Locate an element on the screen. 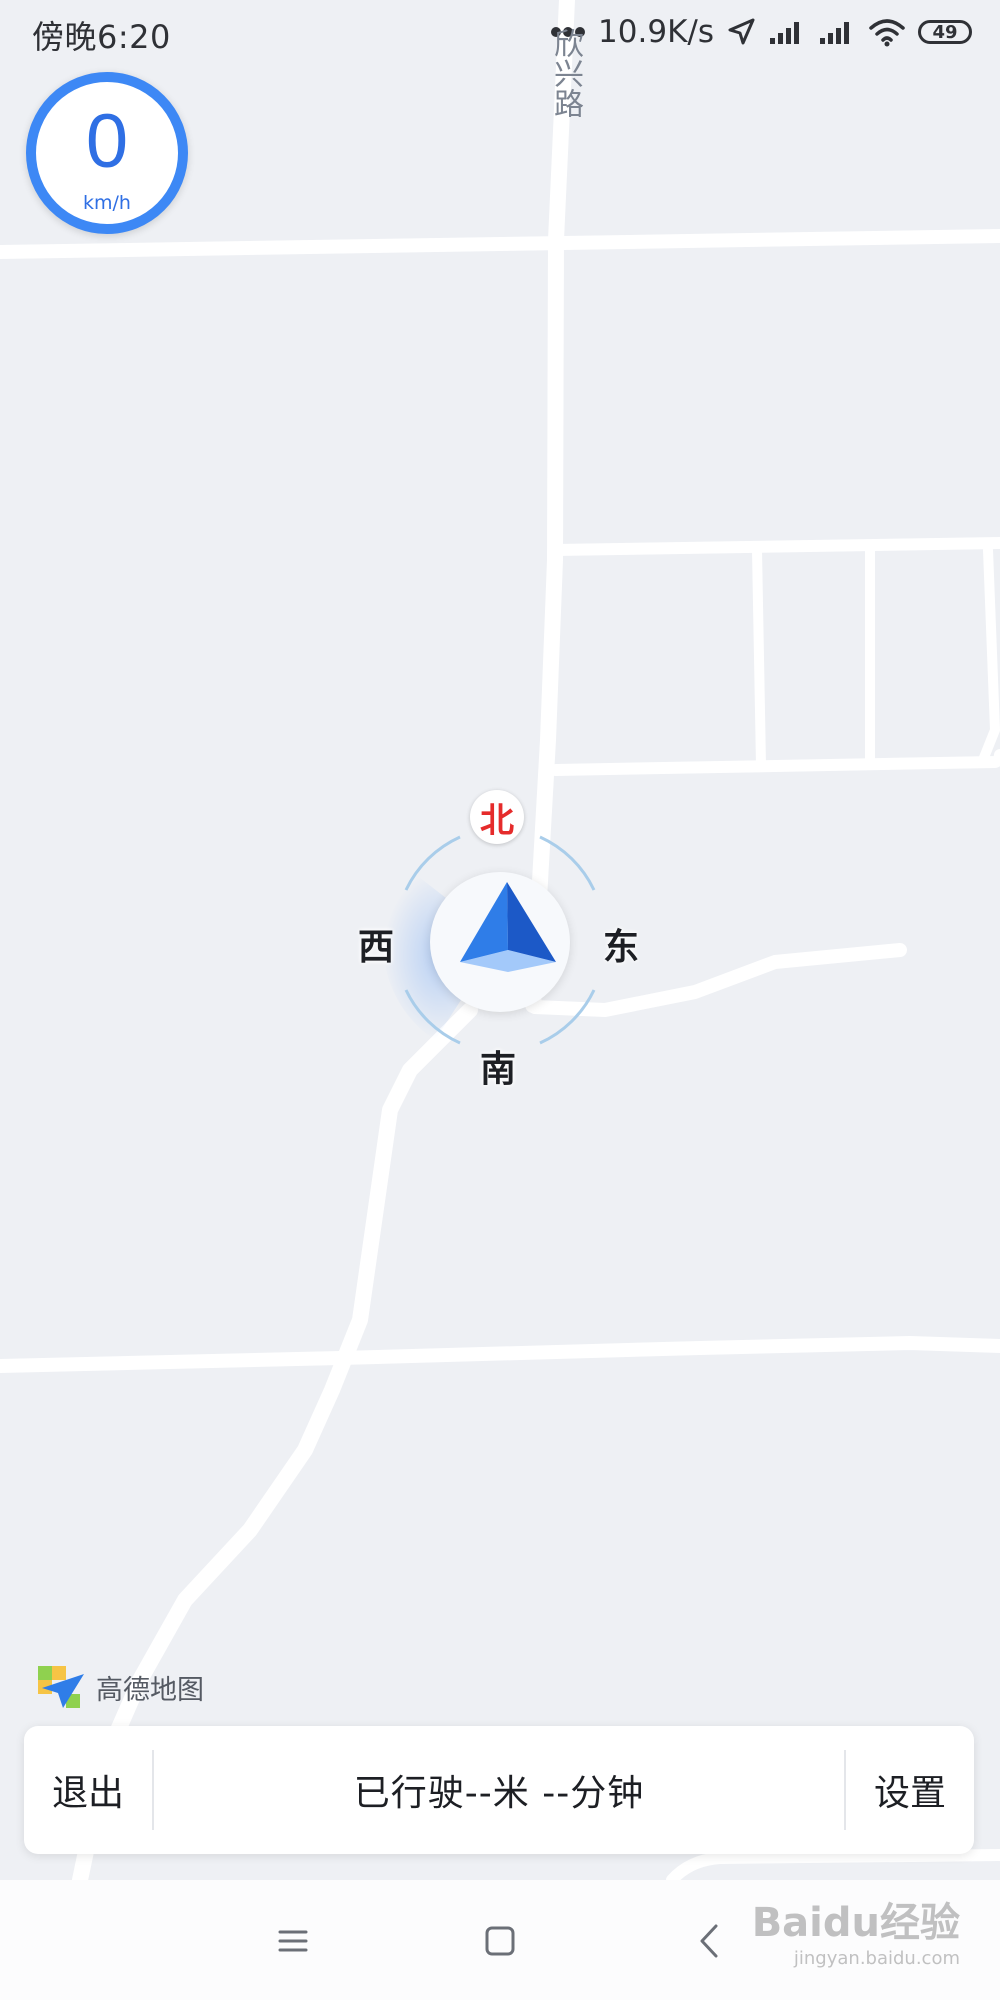  status-icons: 10.9K/s 49 is located at coordinates (761, 32).